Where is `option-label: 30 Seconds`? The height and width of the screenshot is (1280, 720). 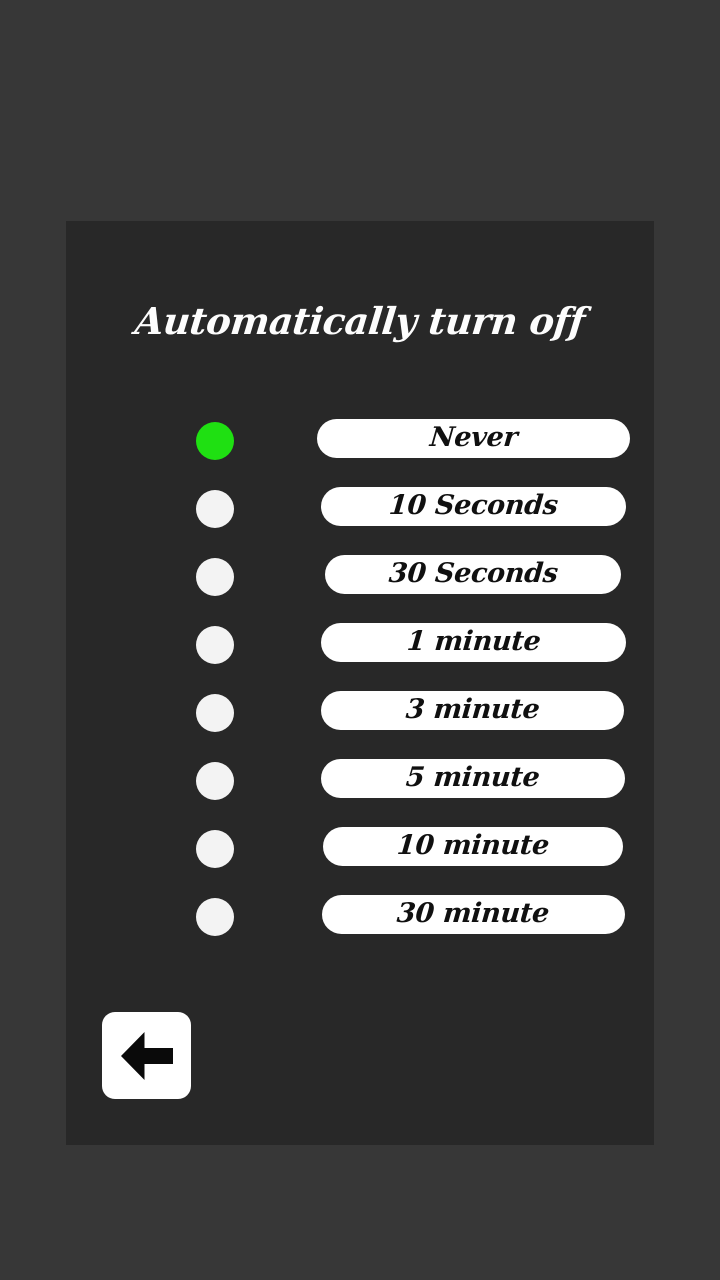 option-label: 30 Seconds is located at coordinates (473, 573).